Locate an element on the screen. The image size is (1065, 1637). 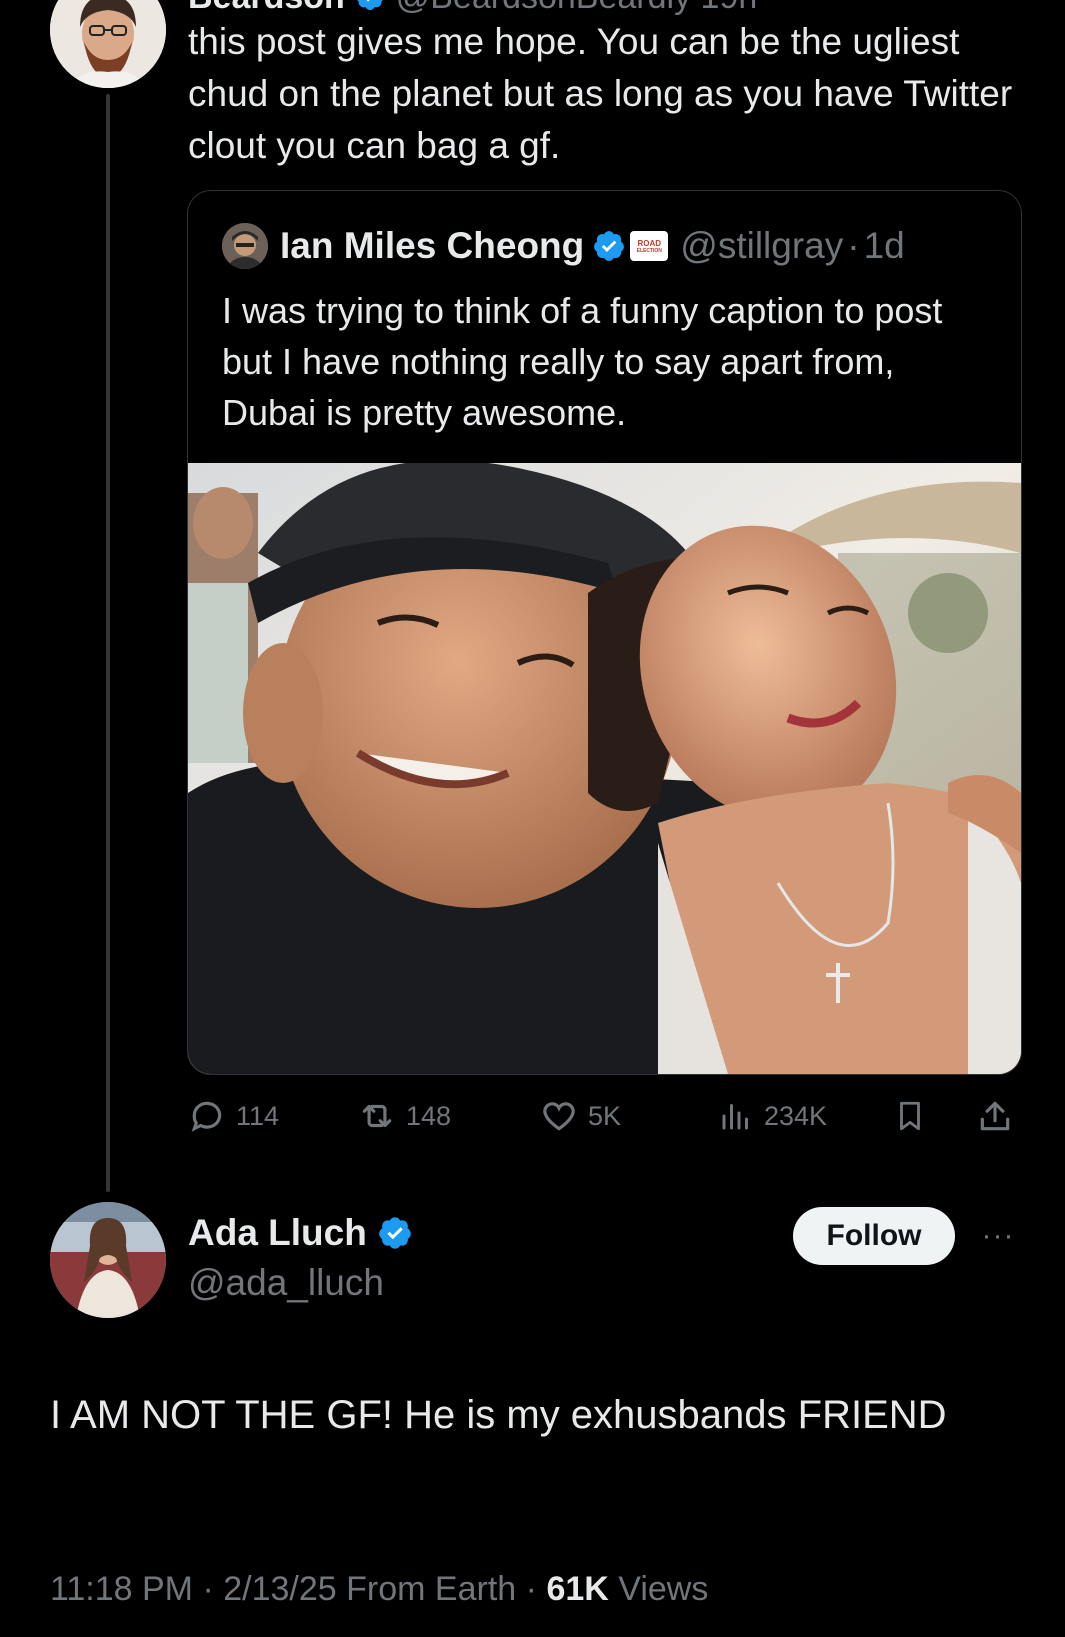
tweet-date: 2/13/25 is located at coordinates (279, 1589).